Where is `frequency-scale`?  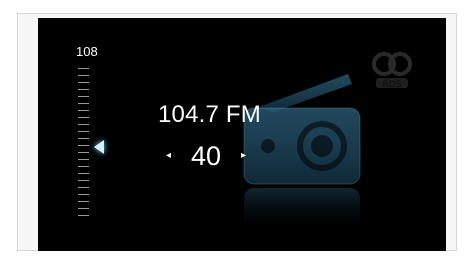 frequency-scale is located at coordinates (84, 143).